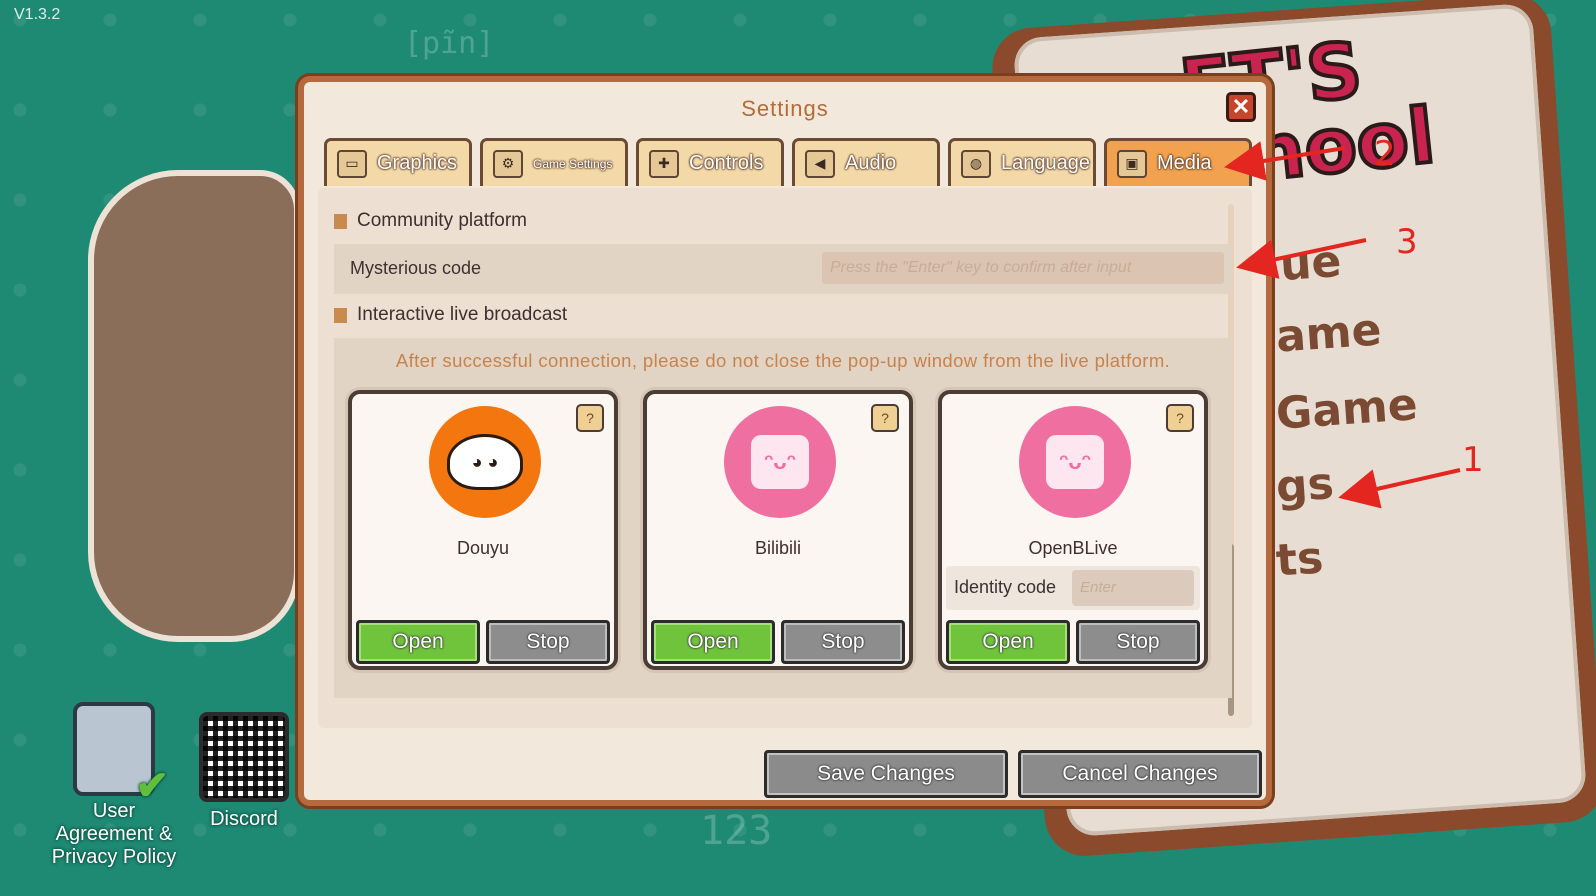 The image size is (1596, 896). Describe the element at coordinates (37, 14) in the screenshot. I see `version-label: V1.3.2` at that location.